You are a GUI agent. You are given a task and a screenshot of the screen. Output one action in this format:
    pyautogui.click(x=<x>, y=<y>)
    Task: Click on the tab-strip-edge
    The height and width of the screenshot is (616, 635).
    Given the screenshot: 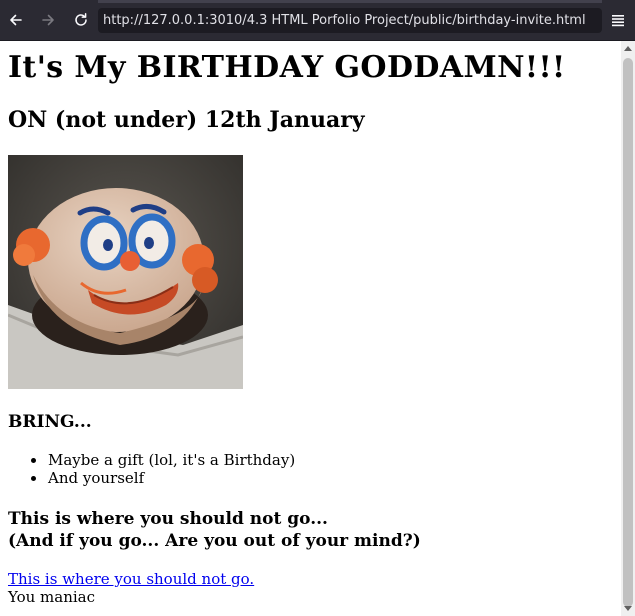 What is the action you would take?
    pyautogui.click(x=350, y=1)
    